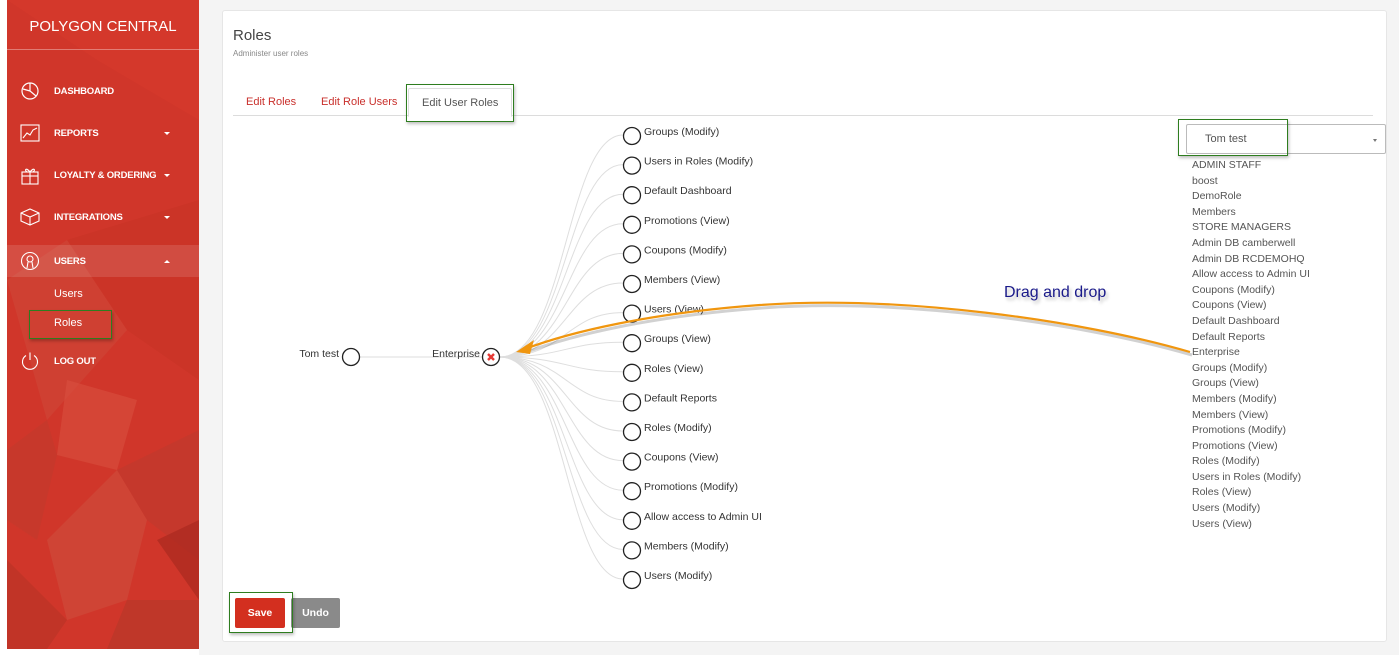 This screenshot has width=1399, height=655. I want to click on sidebar-item-label: DASHBOARD, so click(84, 91).